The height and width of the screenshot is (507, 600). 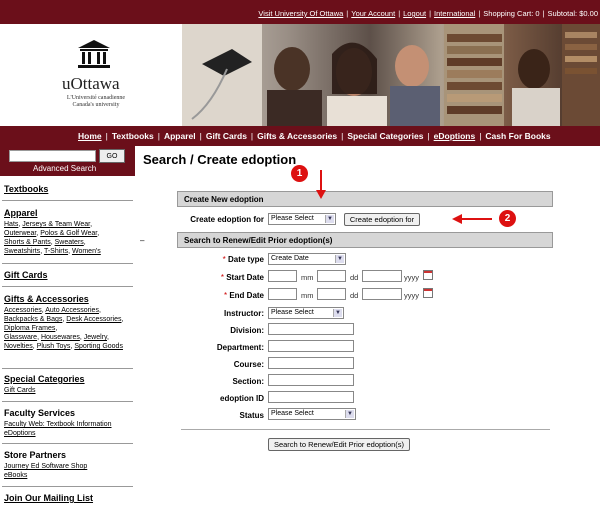 I want to click on nav-home: Home, so click(x=90, y=136).